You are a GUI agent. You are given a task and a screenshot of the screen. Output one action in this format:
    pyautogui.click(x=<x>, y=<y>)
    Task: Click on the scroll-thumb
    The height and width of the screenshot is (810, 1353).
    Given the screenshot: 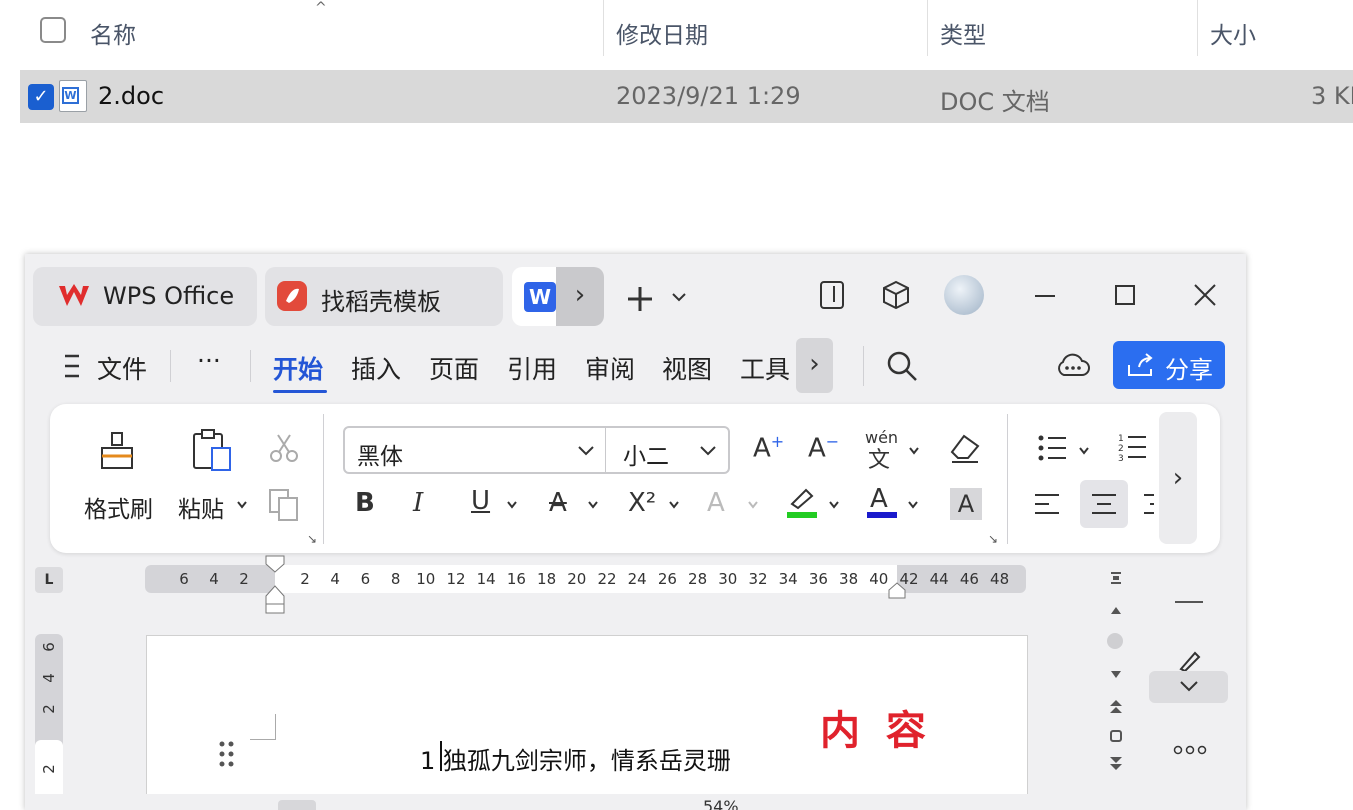 What is the action you would take?
    pyautogui.click(x=1115, y=641)
    